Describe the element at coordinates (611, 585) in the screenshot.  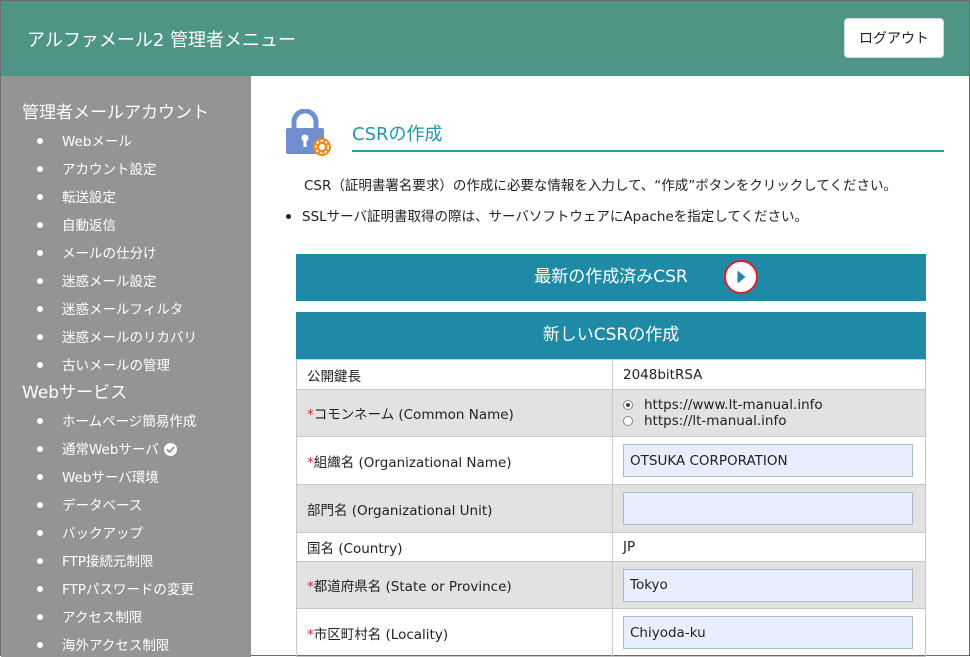
I see `form-row-state: *都道府県名 (State or Province)` at that location.